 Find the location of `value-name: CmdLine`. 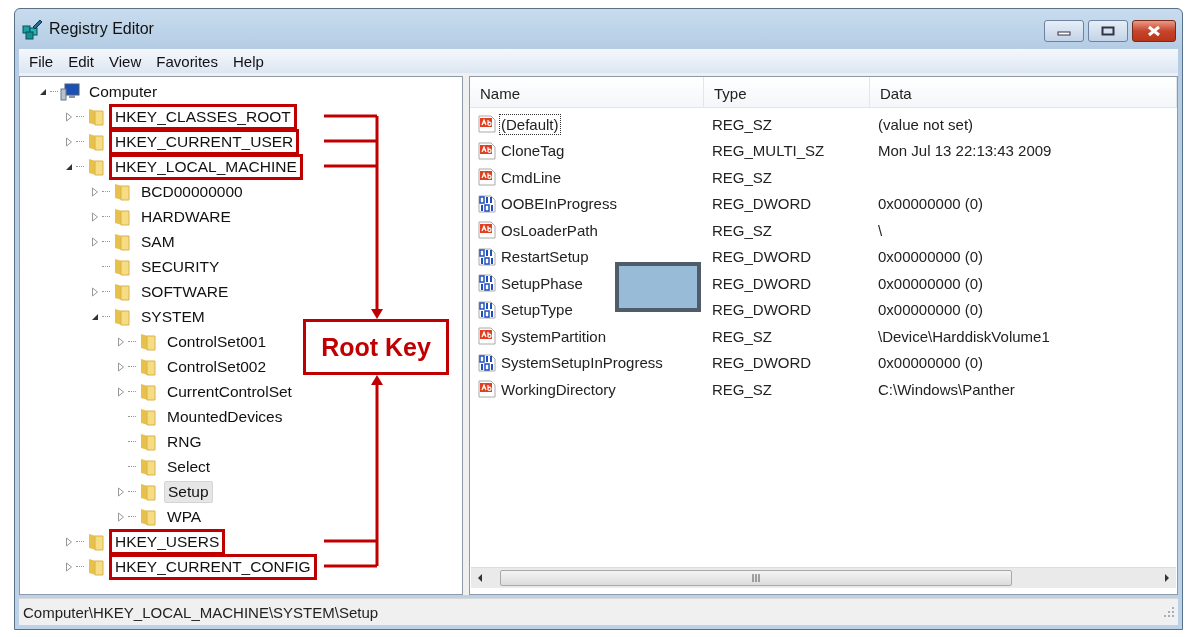

value-name: CmdLine is located at coordinates (531, 177).